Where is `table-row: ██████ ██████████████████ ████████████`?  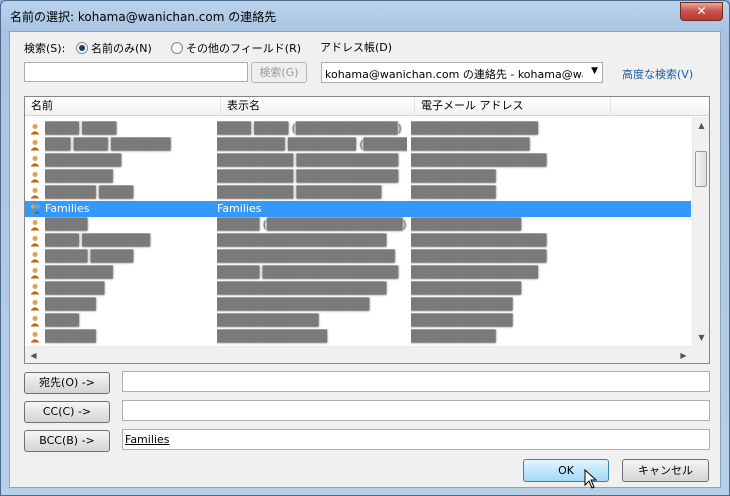 table-row: ██████ ██████████████████ ████████████ is located at coordinates (358, 305).